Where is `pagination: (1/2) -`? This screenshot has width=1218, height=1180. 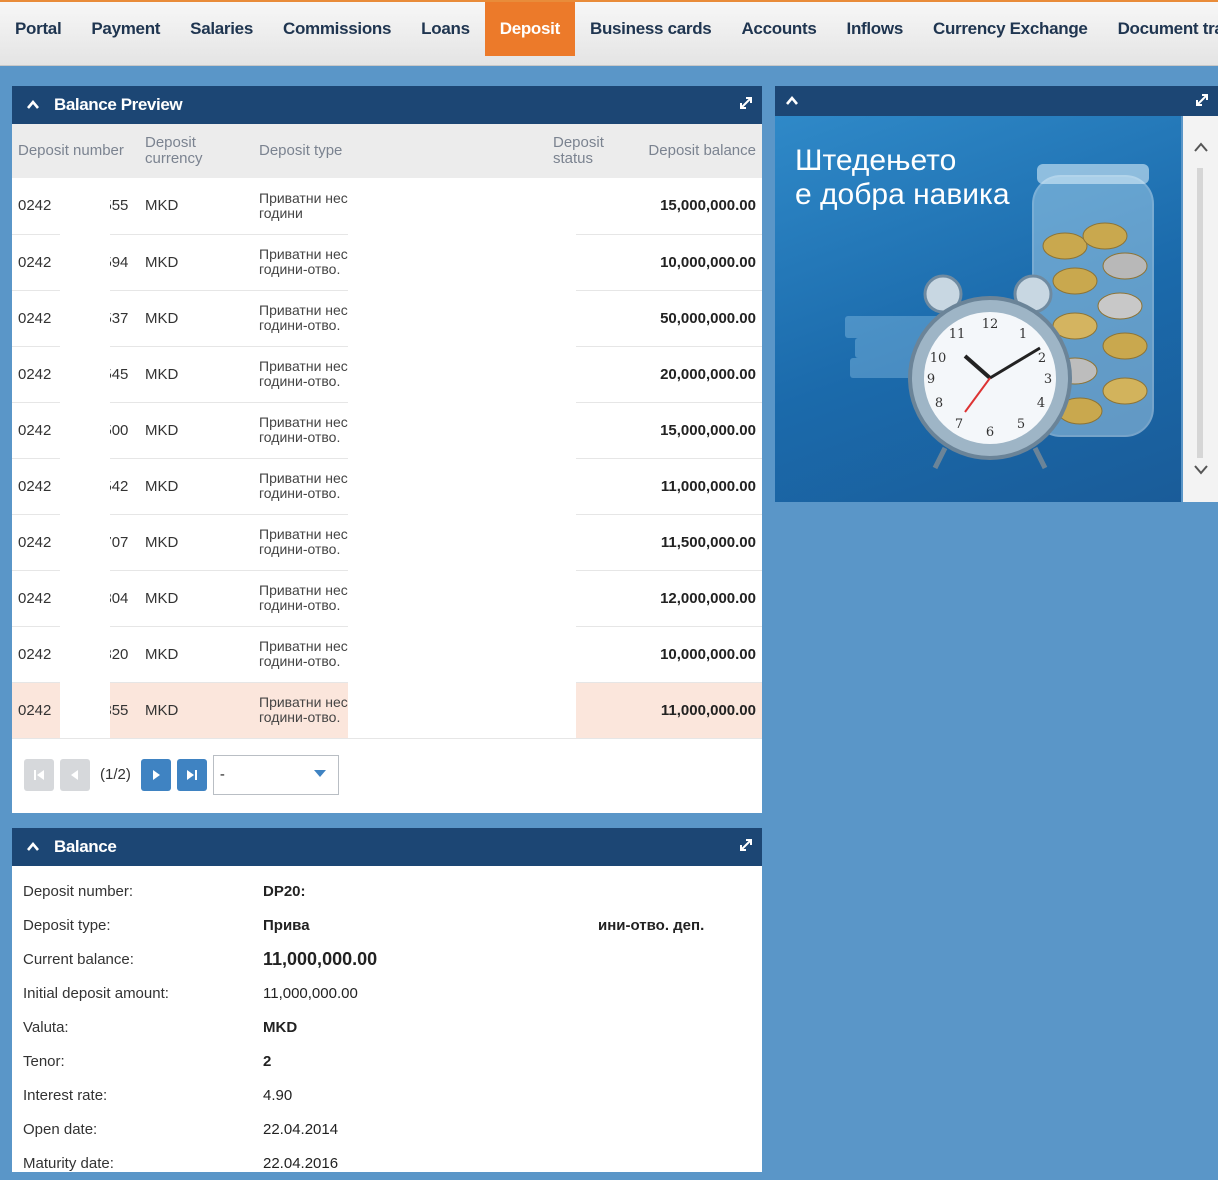 pagination: (1/2) - is located at coordinates (387, 775).